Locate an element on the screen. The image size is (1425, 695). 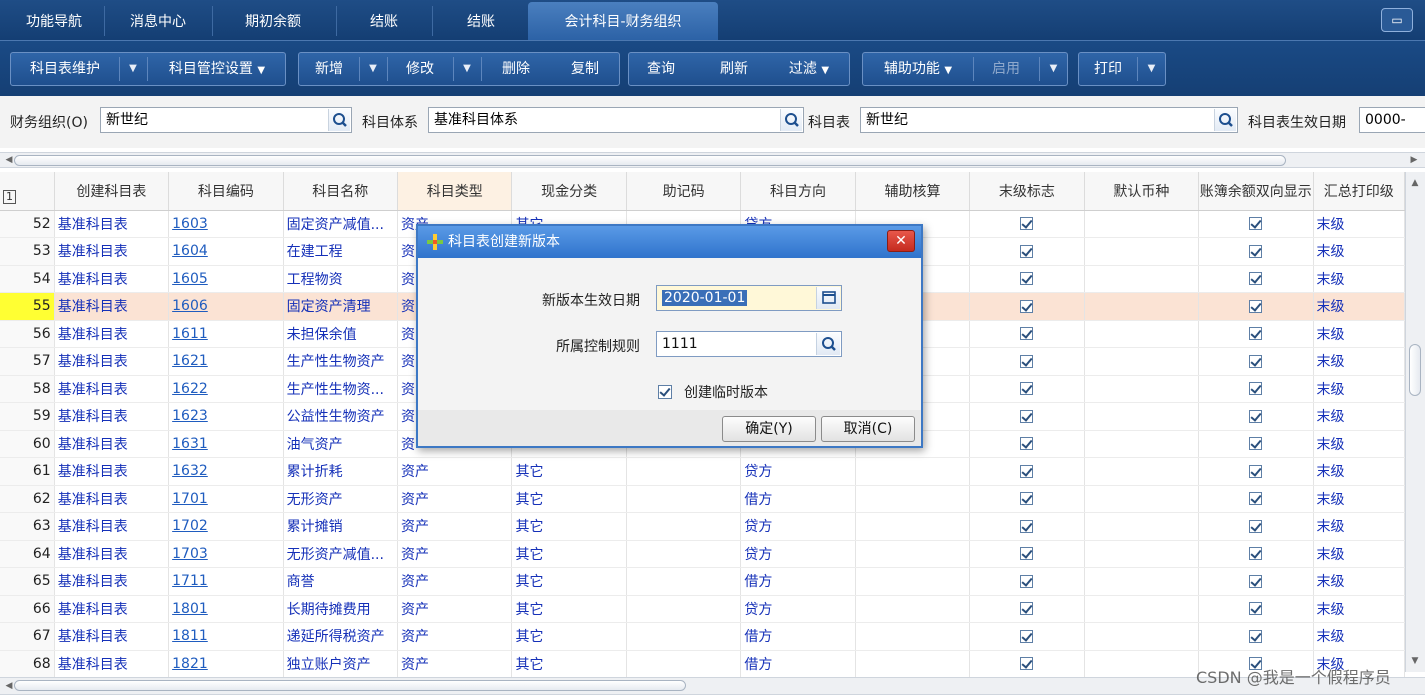
row-number: 60 is located at coordinates (27, 444).